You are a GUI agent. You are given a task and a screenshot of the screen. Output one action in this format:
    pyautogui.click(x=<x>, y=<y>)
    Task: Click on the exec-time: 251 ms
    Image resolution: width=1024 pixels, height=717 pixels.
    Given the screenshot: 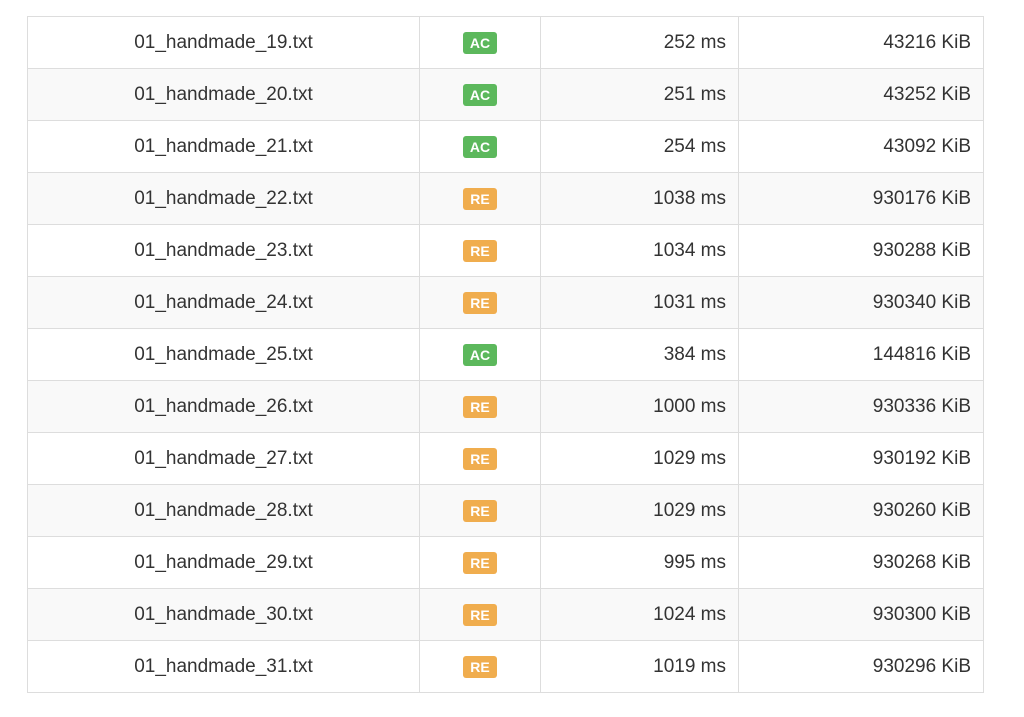 What is the action you would take?
    pyautogui.click(x=639, y=94)
    